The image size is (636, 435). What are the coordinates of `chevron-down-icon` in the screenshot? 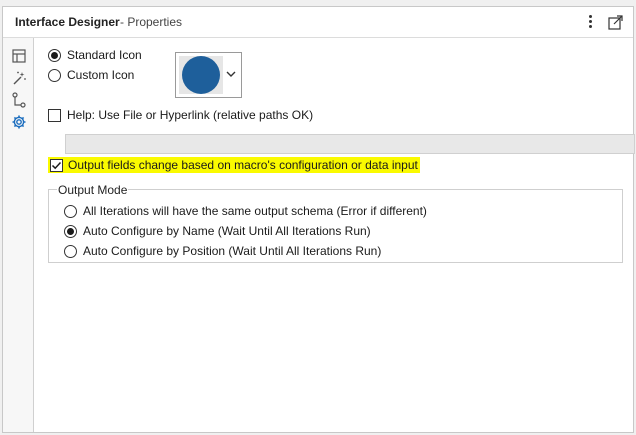 It's located at (231, 74).